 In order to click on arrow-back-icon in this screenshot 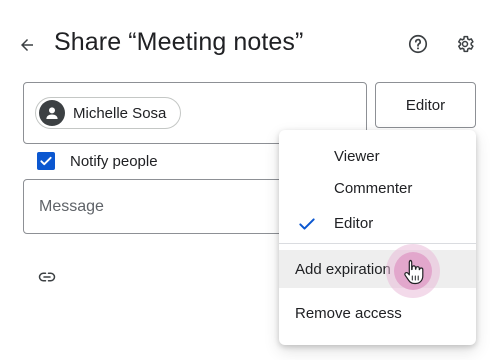, I will do `click(27, 45)`.